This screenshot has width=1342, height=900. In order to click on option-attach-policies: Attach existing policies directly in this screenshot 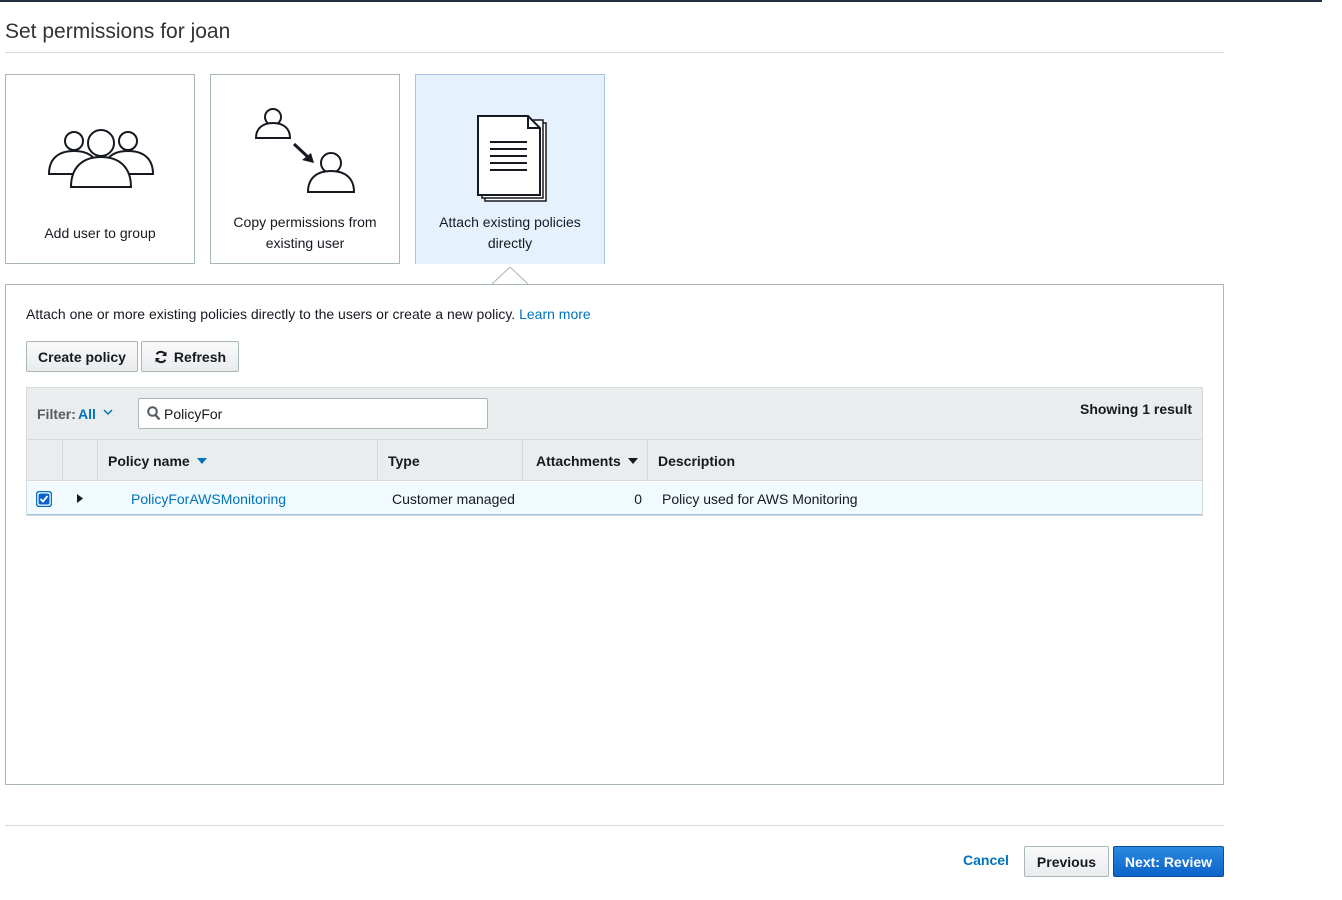, I will do `click(510, 169)`.